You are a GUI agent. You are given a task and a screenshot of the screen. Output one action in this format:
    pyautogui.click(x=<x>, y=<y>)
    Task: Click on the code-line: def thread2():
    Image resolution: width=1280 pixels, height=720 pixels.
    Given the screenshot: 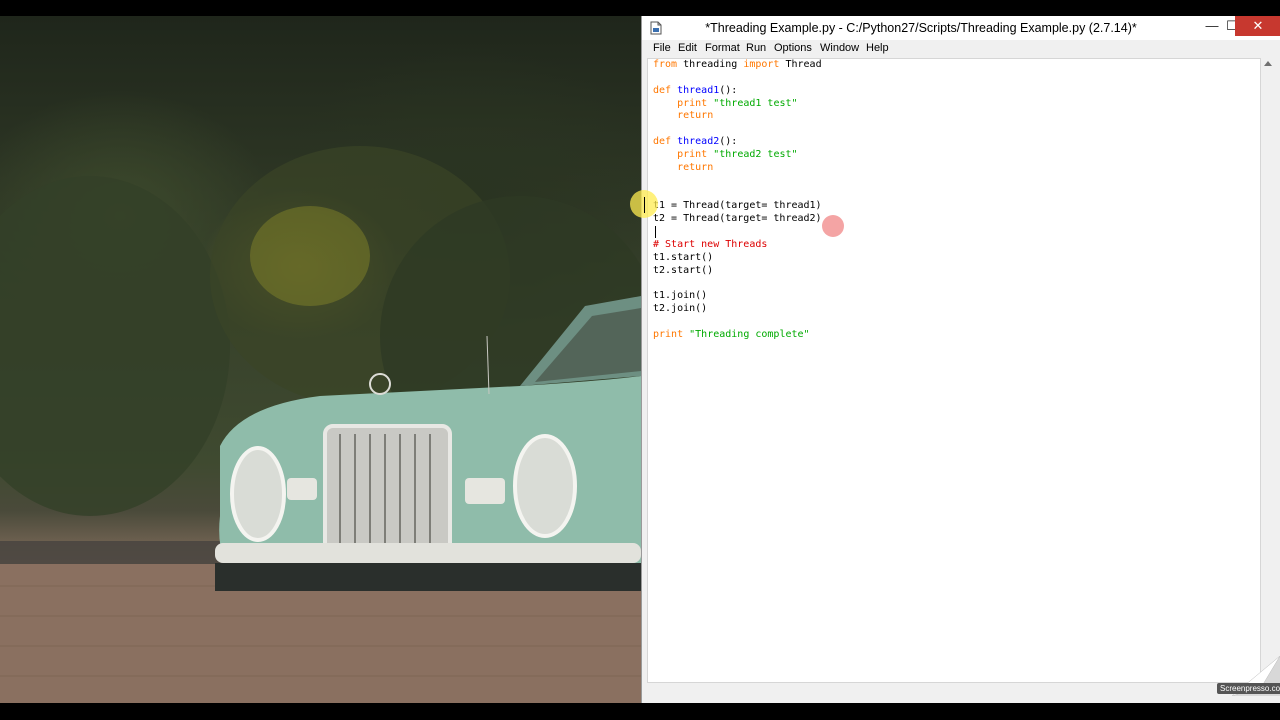 What is the action you would take?
    pyautogui.click(x=737, y=142)
    